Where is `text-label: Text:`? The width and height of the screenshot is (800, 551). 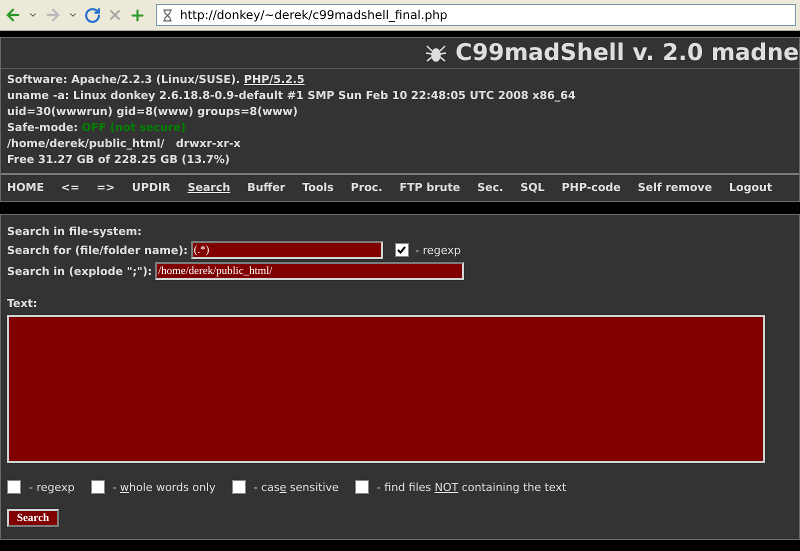
text-label: Text: is located at coordinates (22, 303).